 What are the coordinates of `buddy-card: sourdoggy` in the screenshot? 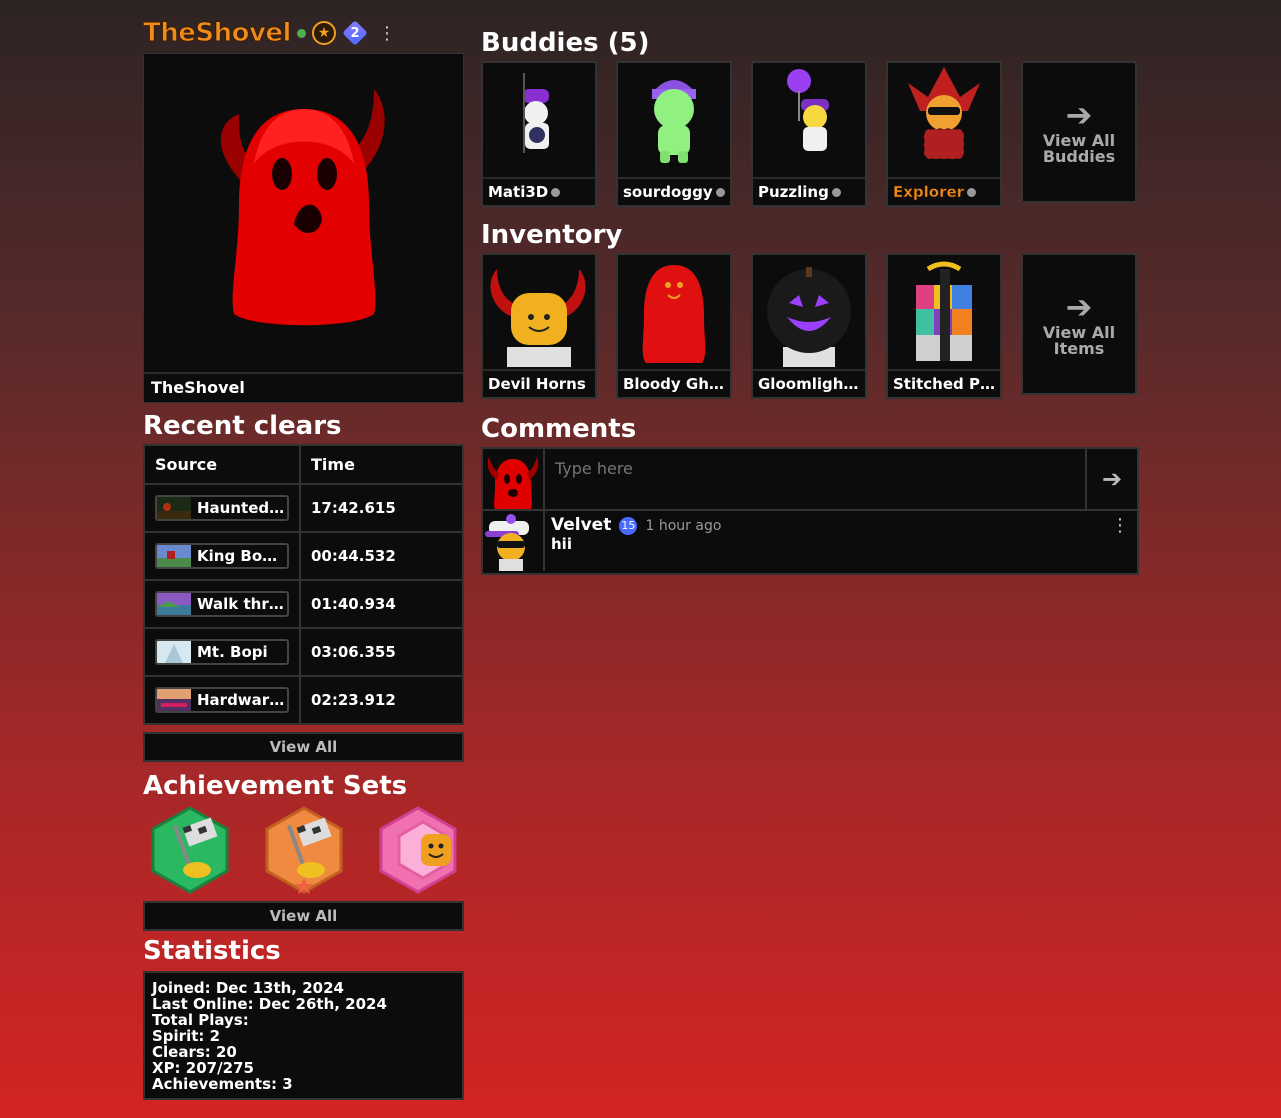 It's located at (674, 134).